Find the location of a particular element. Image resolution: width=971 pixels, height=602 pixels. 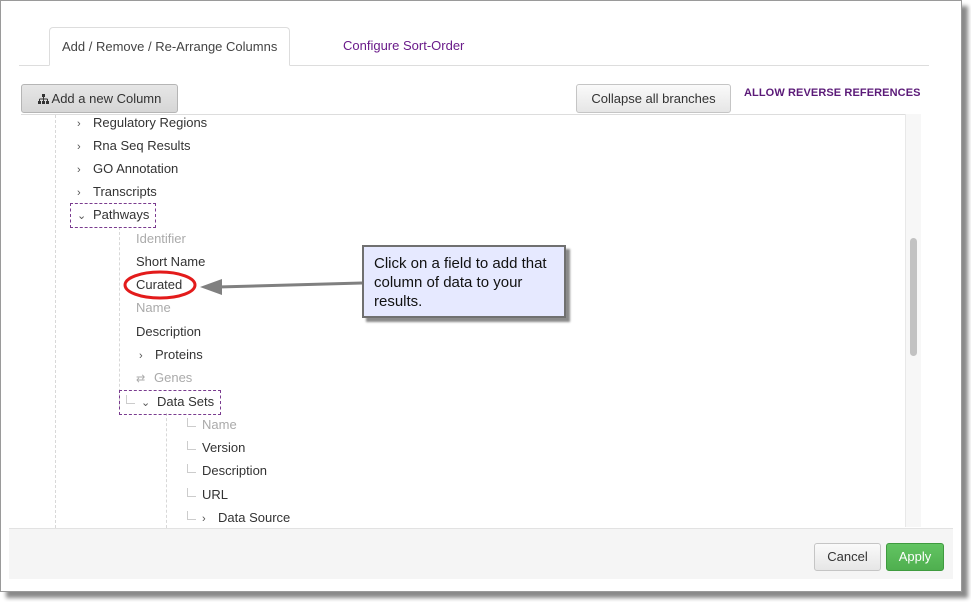

callout-arrow-line is located at coordinates (290, 285).